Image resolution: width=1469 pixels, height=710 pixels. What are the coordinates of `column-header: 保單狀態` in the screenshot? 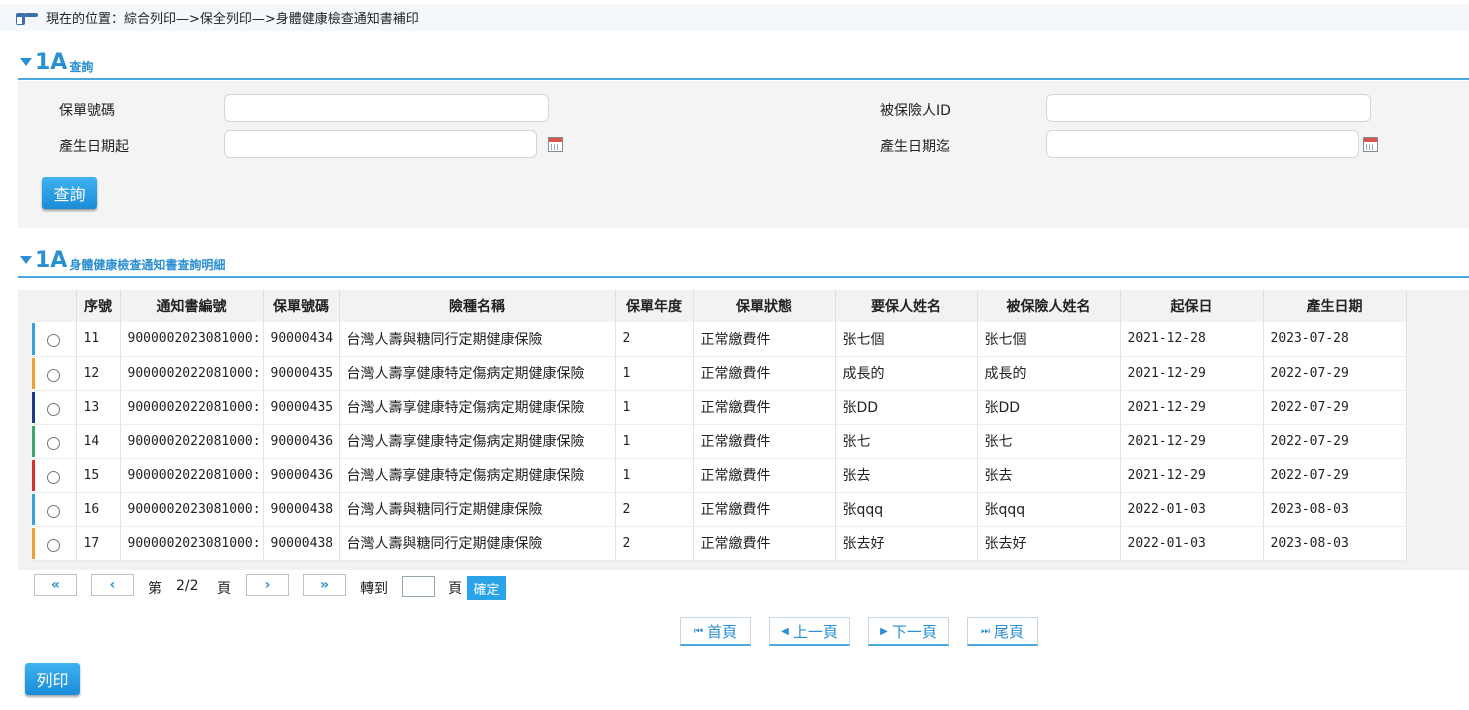 It's located at (764, 306).